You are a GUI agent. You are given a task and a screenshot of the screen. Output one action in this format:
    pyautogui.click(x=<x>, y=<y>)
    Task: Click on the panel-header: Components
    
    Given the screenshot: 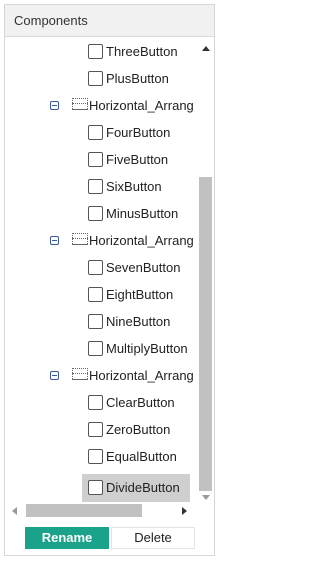 What is the action you would take?
    pyautogui.click(x=109, y=21)
    